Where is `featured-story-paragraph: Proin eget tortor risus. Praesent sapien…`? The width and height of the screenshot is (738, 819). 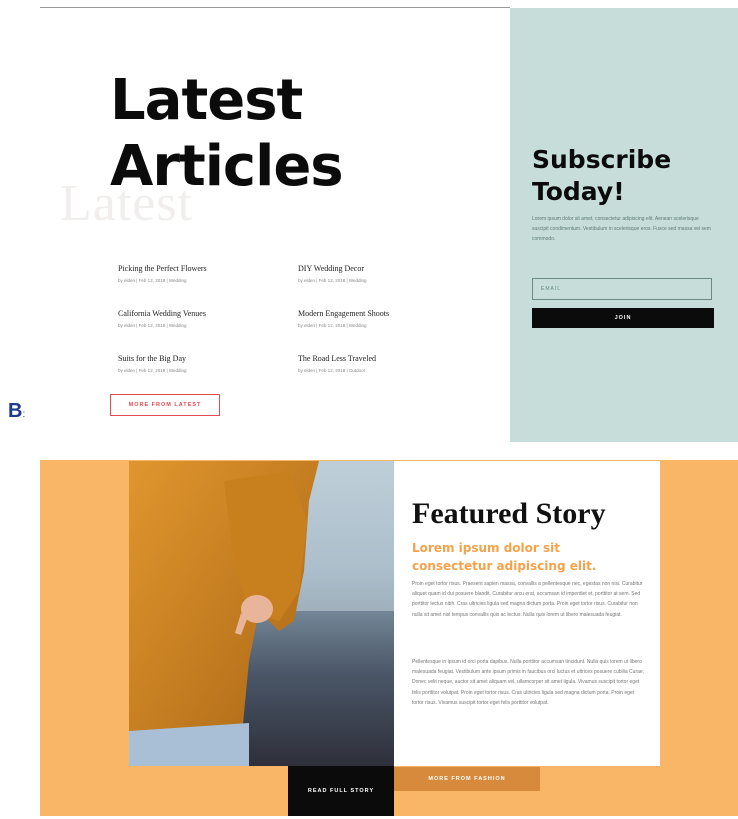 featured-story-paragraph: Proin eget tortor risus. Praesent sapien… is located at coordinates (527, 599).